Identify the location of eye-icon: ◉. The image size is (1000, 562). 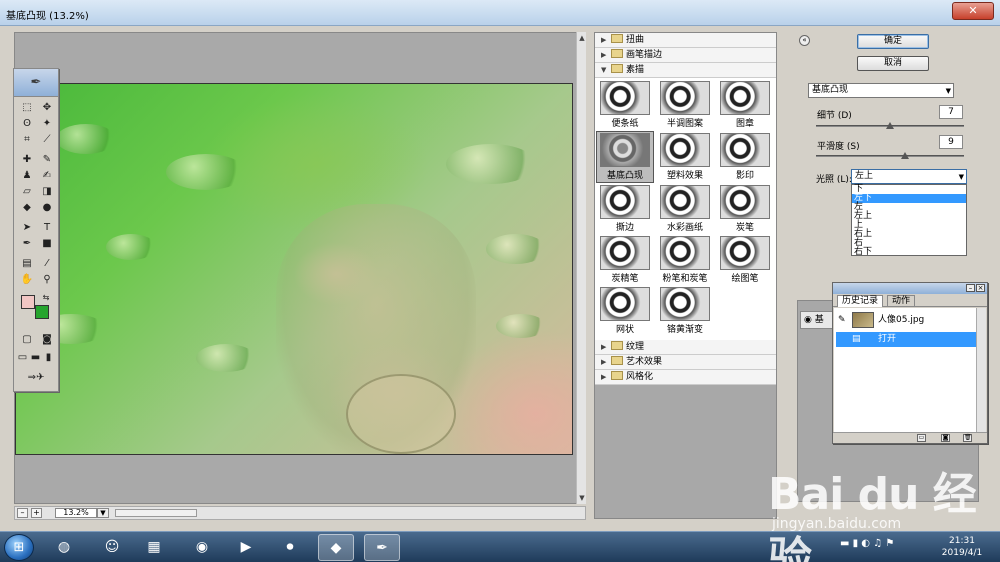
(808, 320).